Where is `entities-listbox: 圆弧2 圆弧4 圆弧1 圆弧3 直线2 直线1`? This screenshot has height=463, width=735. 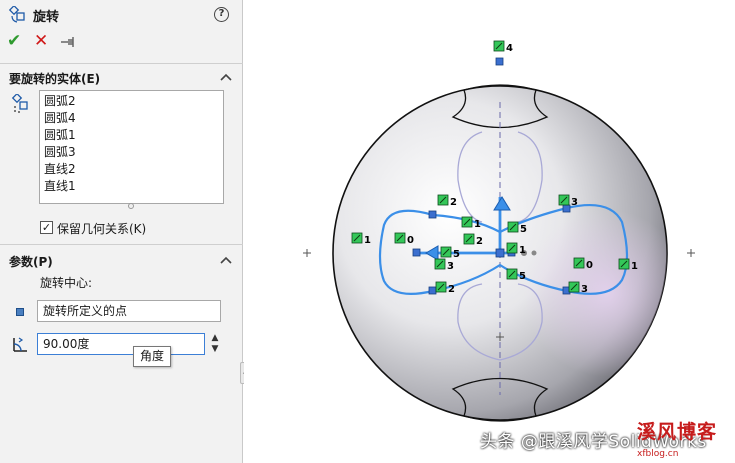 entities-listbox: 圆弧2 圆弧4 圆弧1 圆弧3 直线2 直线1 is located at coordinates (131, 147).